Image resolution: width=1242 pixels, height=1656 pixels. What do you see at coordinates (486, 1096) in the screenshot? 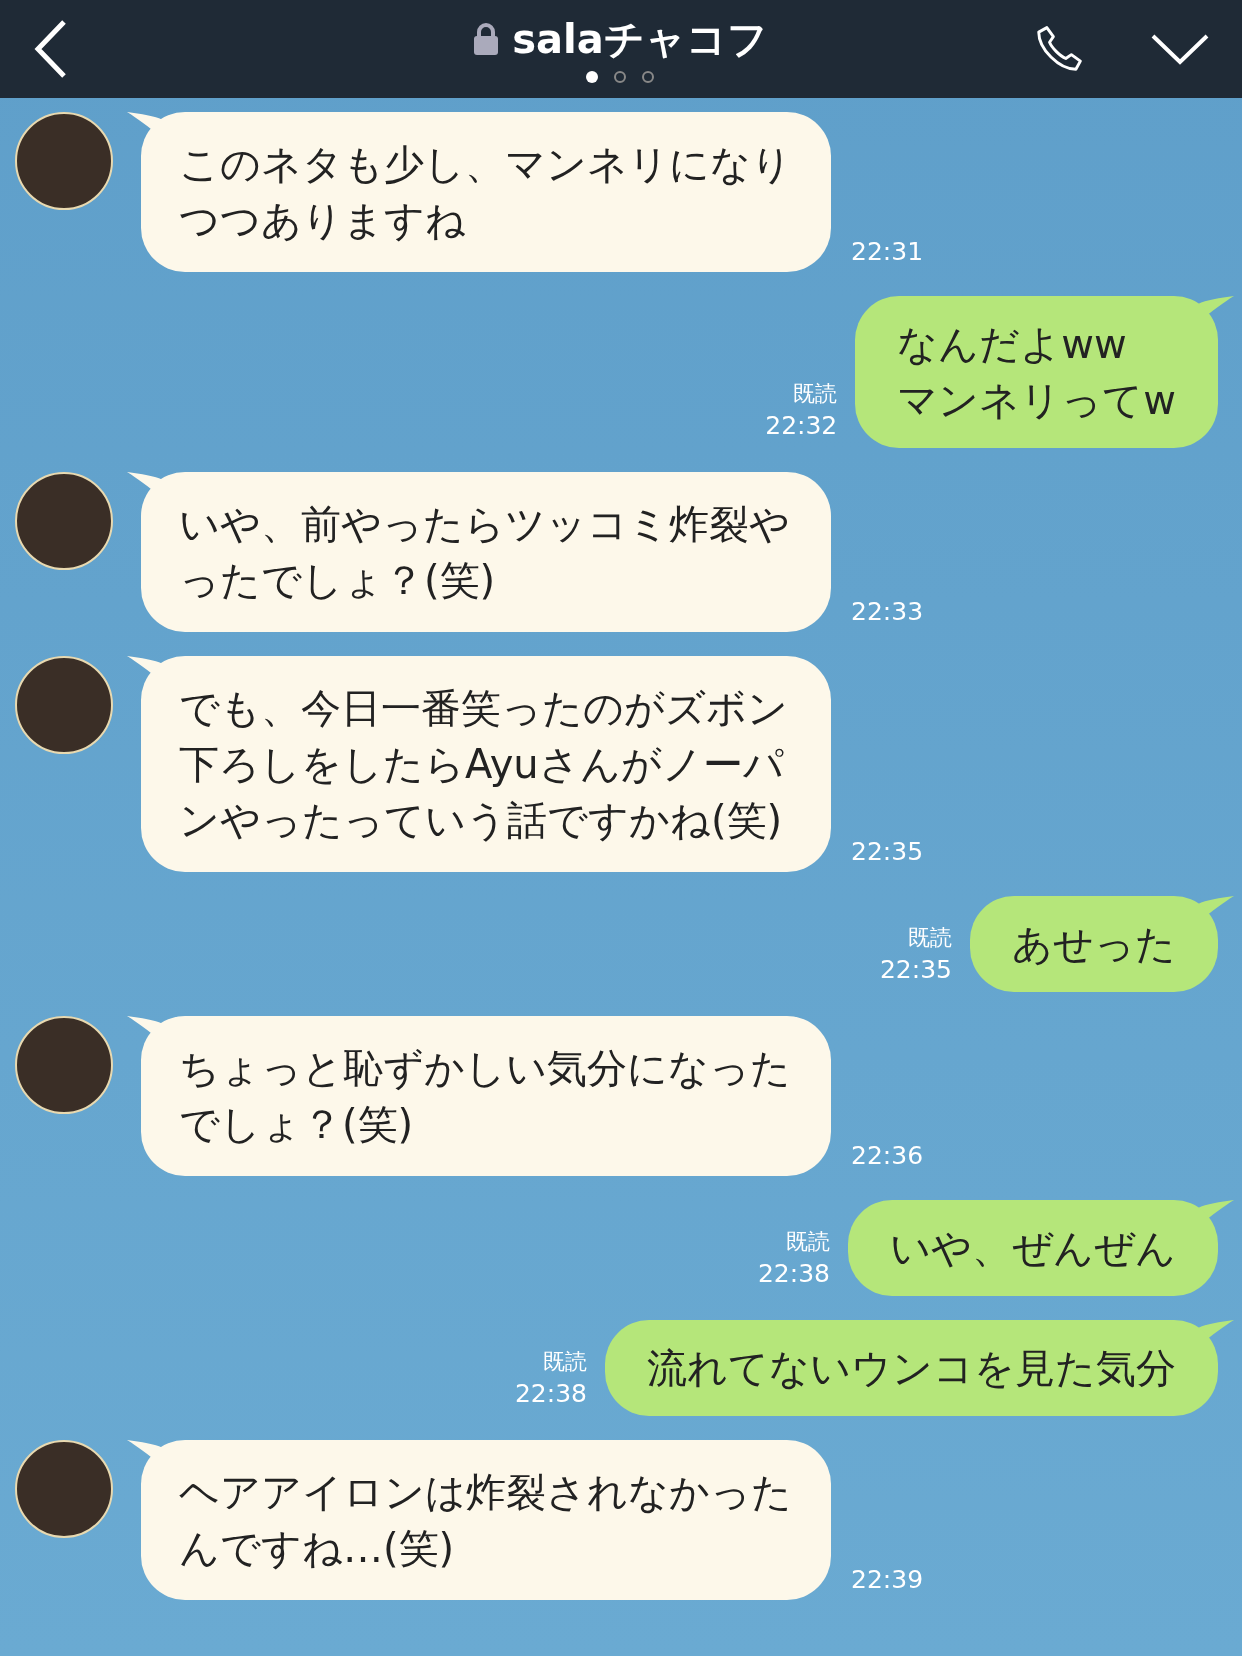
I see `message-bubble: ちょっと恥ずかしい気分になったでしょ？(笑)` at bounding box center [486, 1096].